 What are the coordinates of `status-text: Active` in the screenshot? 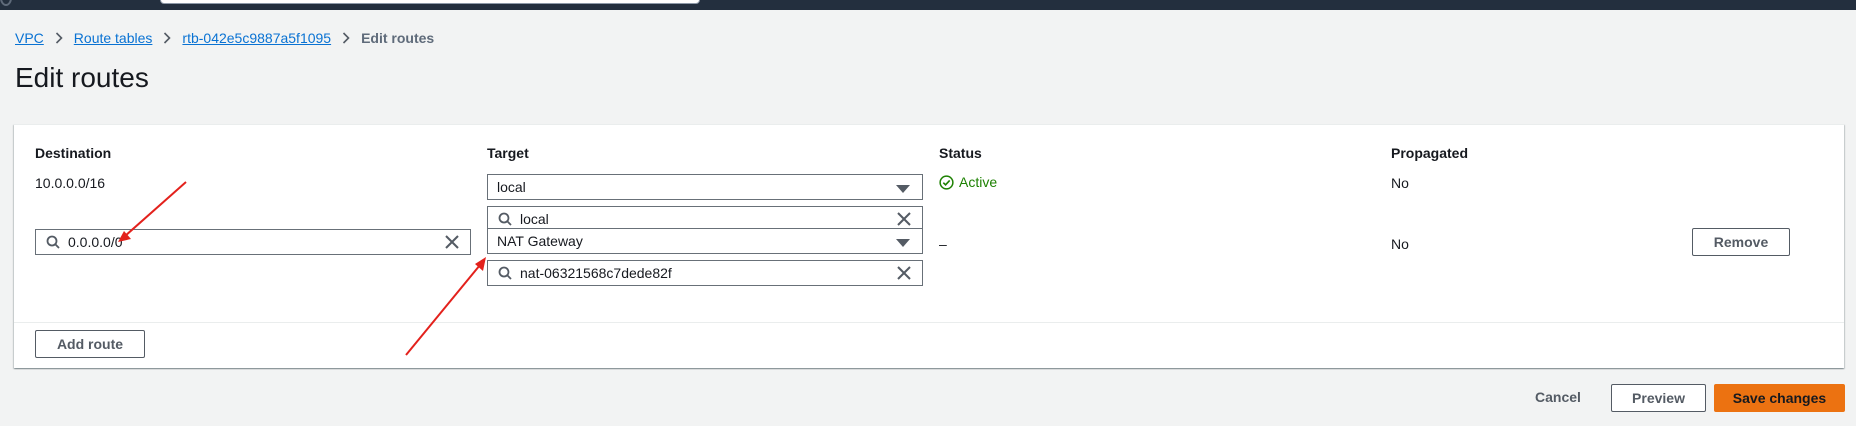 It's located at (978, 182).